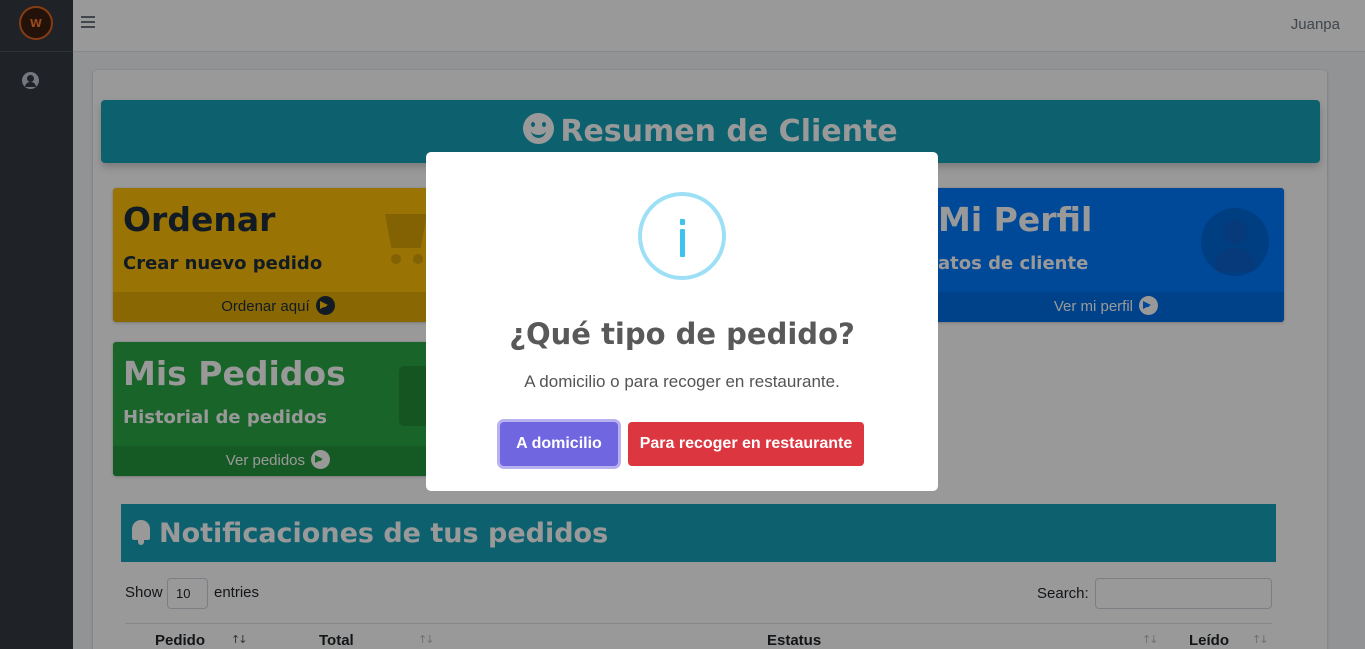 Image resolution: width=1365 pixels, height=649 pixels. Describe the element at coordinates (746, 444) in the screenshot. I see `pickup-button: Para recoger en restaurante` at that location.